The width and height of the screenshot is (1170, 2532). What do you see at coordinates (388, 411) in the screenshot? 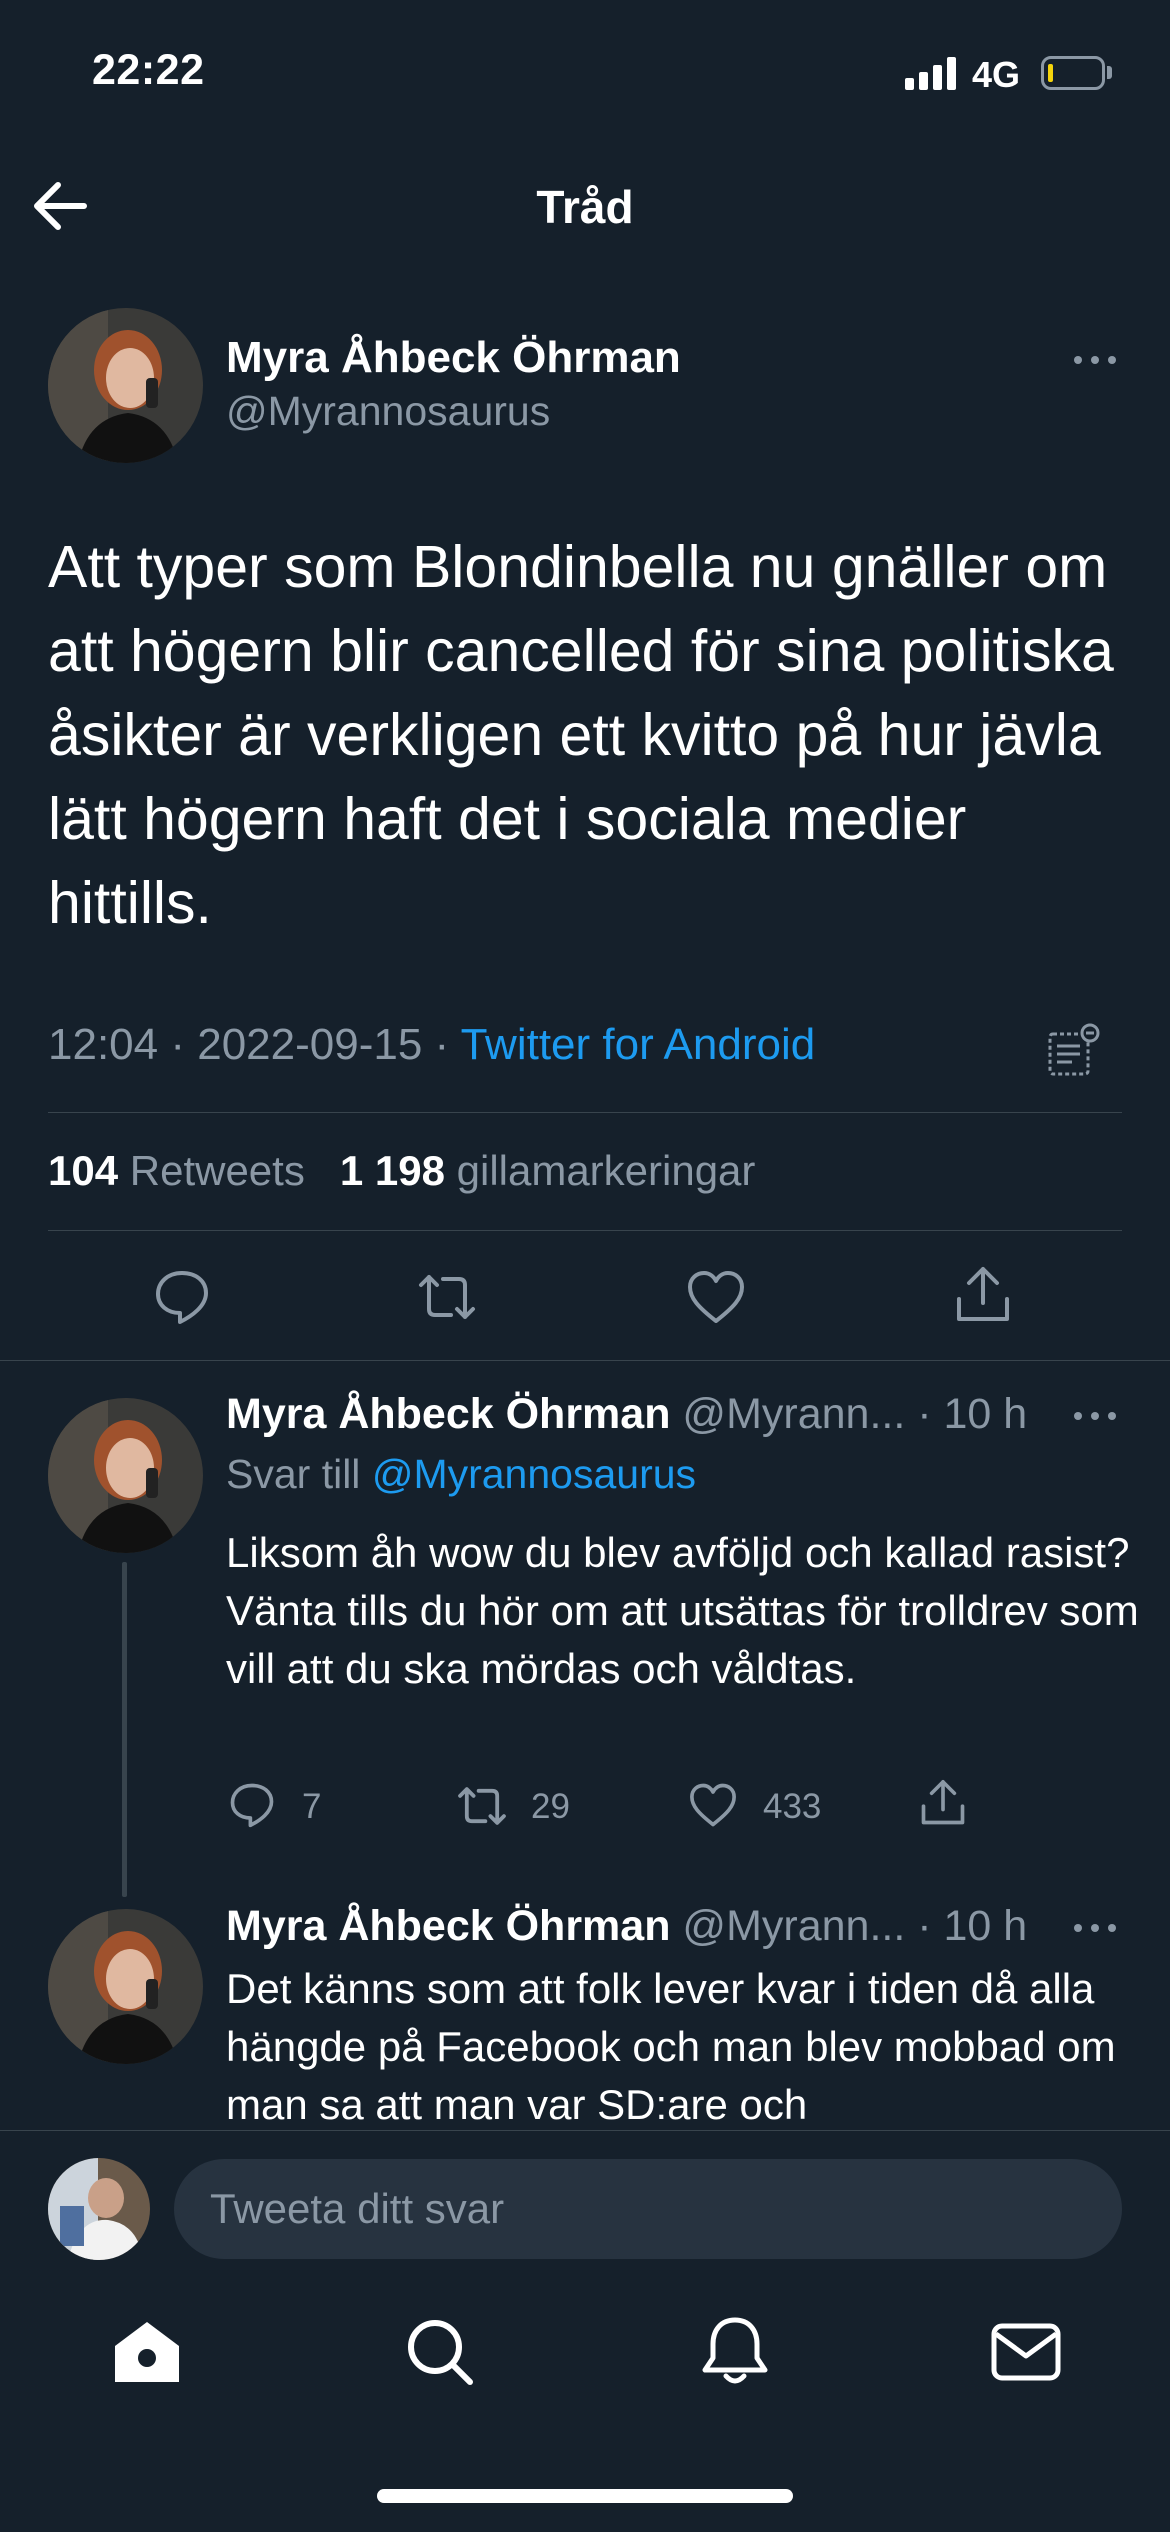
I see `author-handle: @Myrannosaurus` at bounding box center [388, 411].